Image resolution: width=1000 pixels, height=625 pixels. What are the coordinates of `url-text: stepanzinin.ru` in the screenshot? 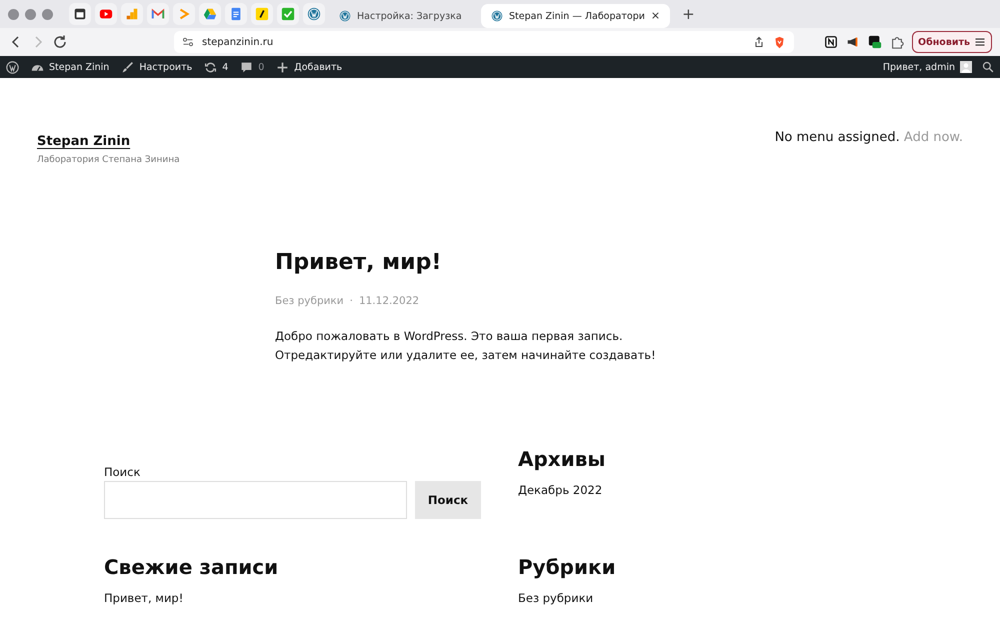 It's located at (238, 42).